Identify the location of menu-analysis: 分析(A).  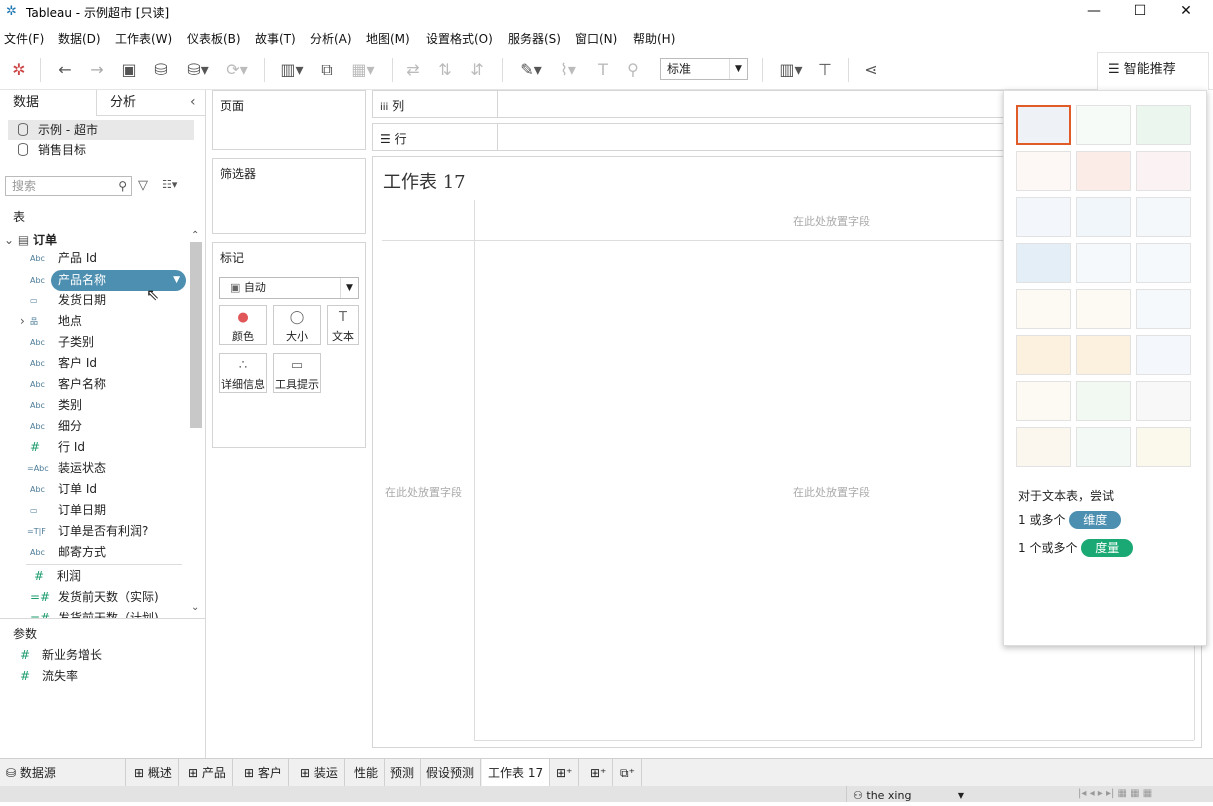
(331, 38).